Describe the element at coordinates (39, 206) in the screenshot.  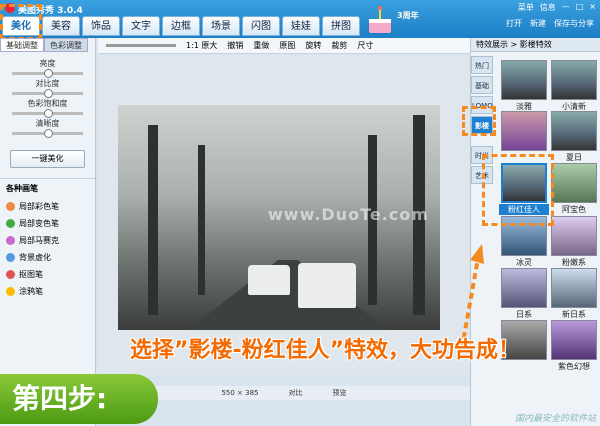
I see `brush-label: 局部彩色笔` at that location.